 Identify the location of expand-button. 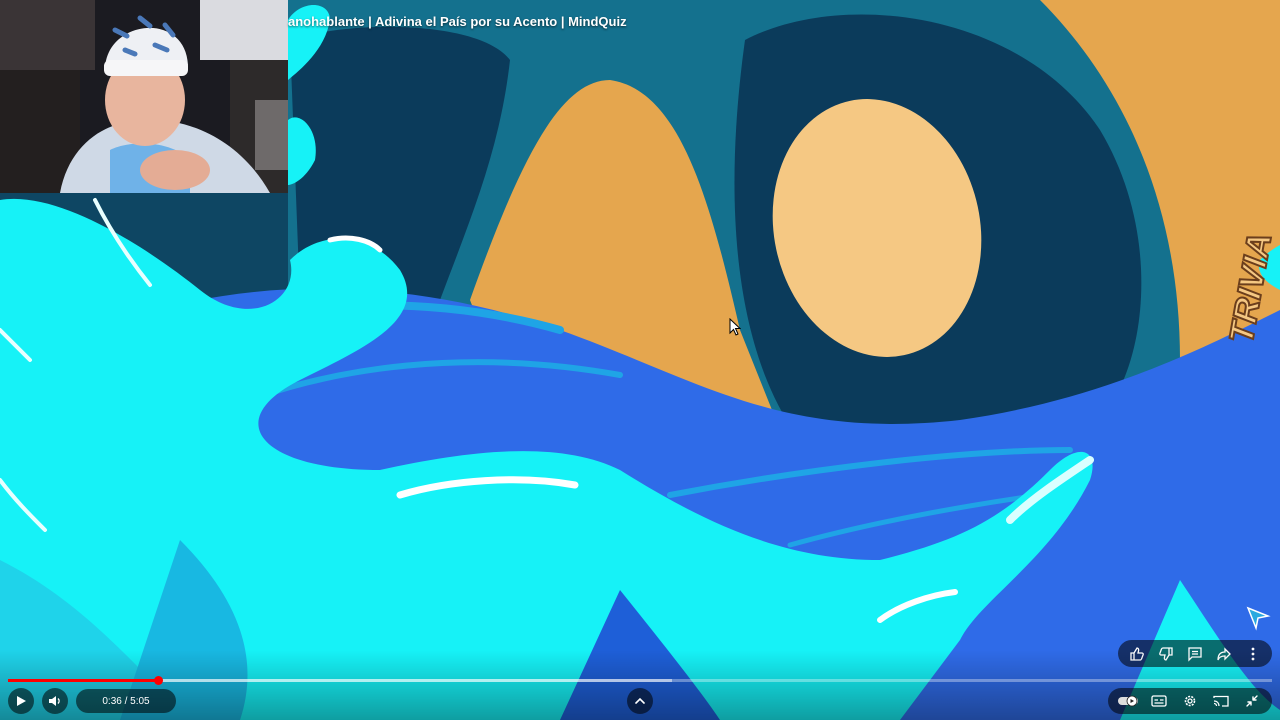
(640, 701).